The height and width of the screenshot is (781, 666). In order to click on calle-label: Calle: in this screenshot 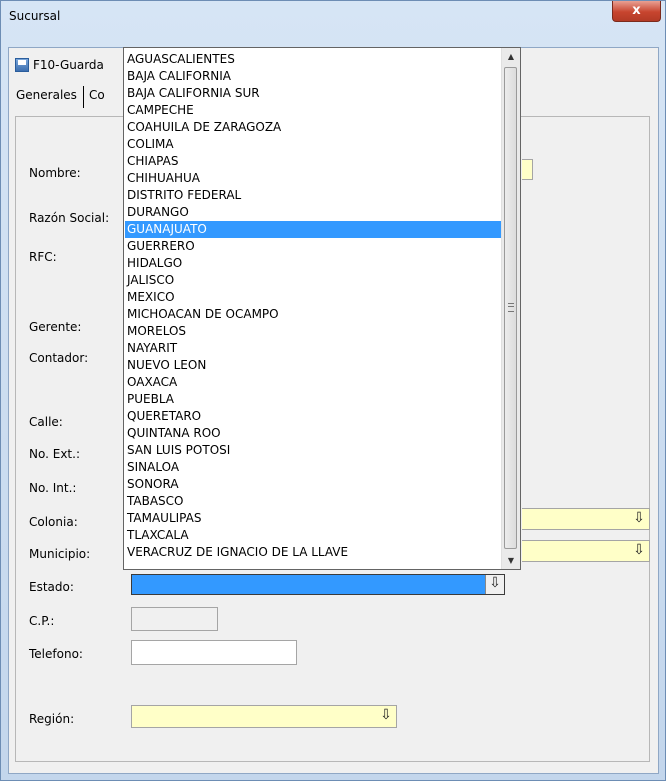, I will do `click(46, 422)`.